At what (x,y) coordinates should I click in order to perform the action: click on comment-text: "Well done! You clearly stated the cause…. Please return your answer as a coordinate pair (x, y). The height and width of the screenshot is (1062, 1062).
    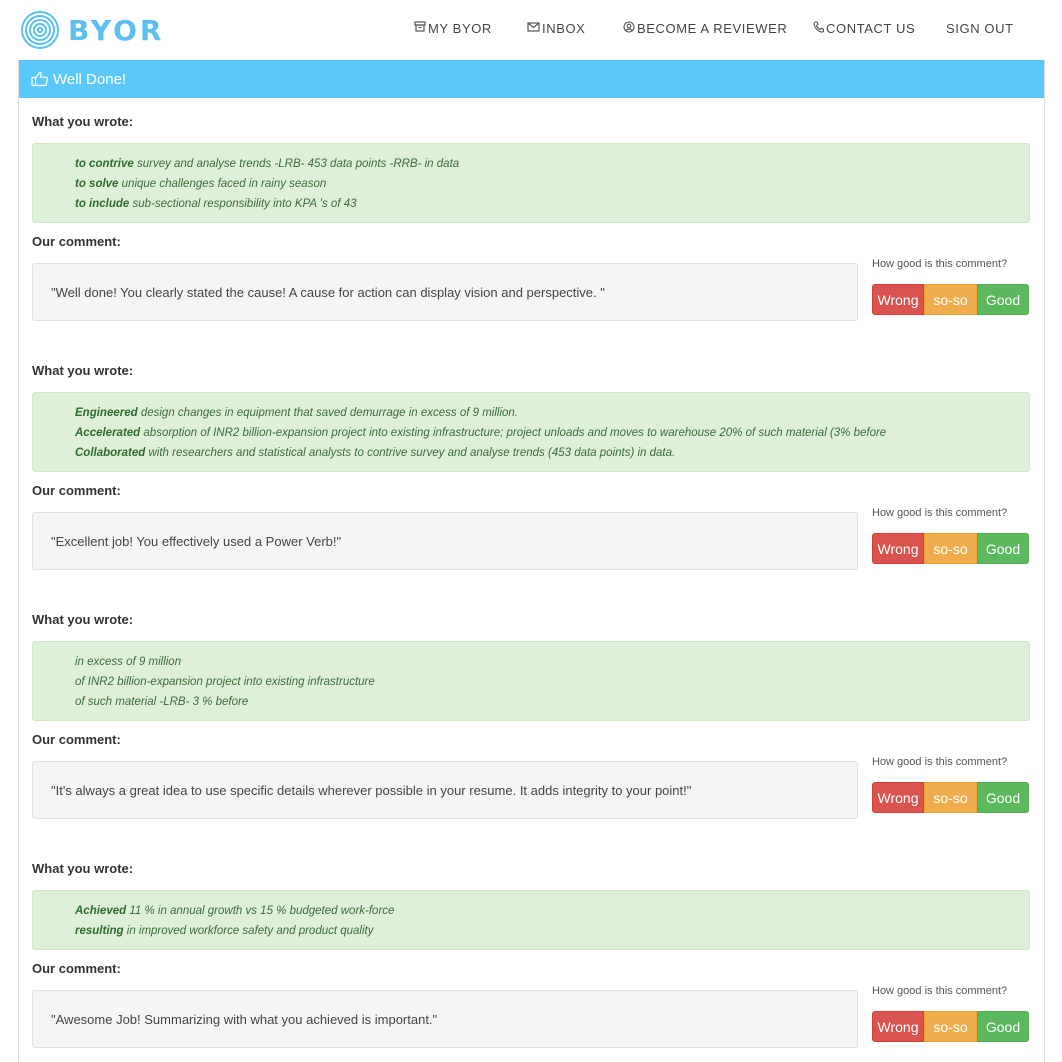
    Looking at the image, I should click on (328, 292).